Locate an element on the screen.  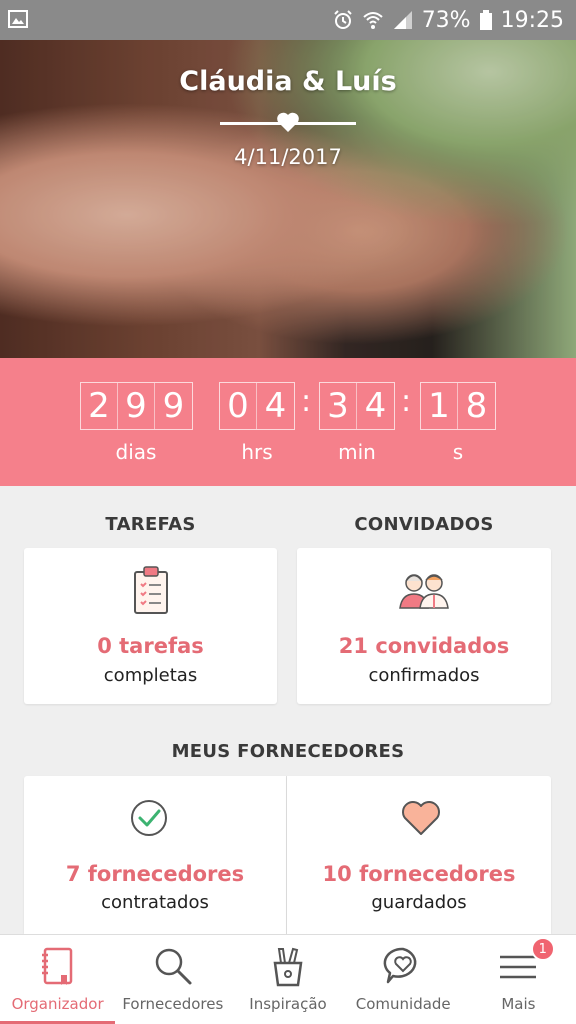
countdown-digit: 3 is located at coordinates (338, 406).